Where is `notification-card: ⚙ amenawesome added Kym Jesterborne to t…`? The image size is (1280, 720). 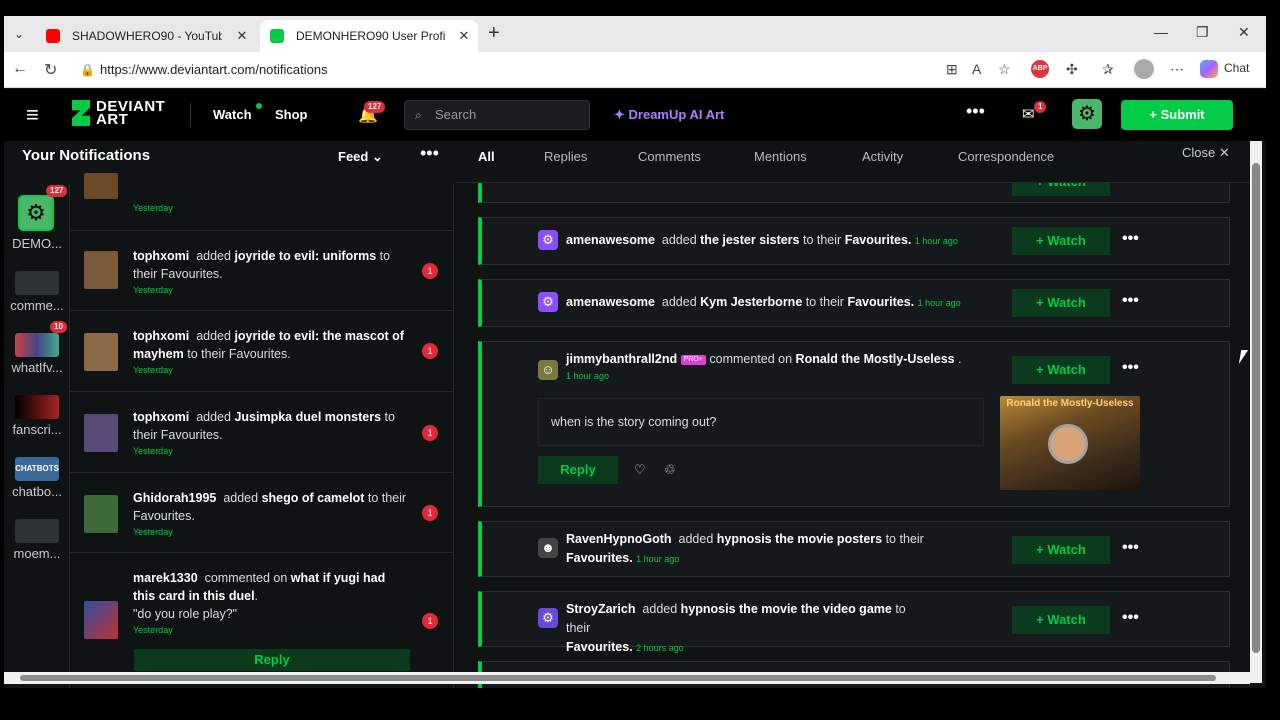 notification-card: ⚙ amenawesome added Kym Jesterborne to t… is located at coordinates (854, 303).